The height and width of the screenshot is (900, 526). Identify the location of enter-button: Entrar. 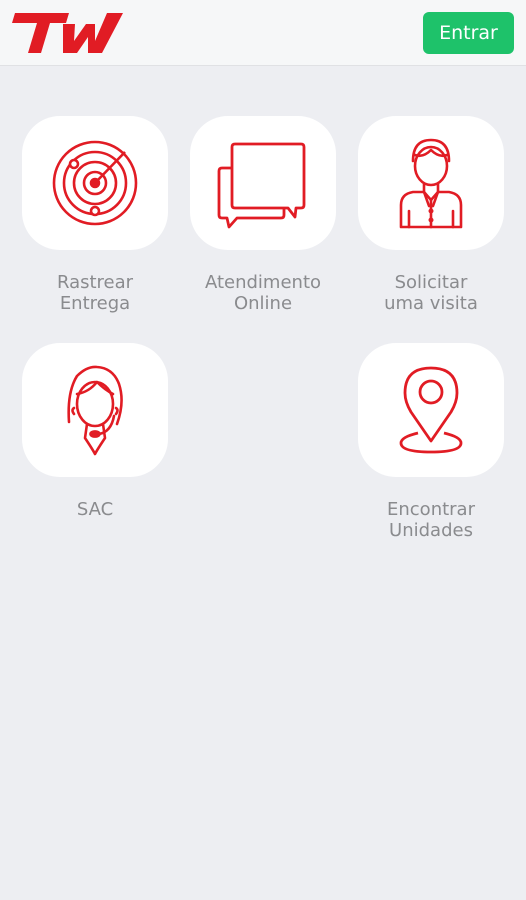
(468, 33).